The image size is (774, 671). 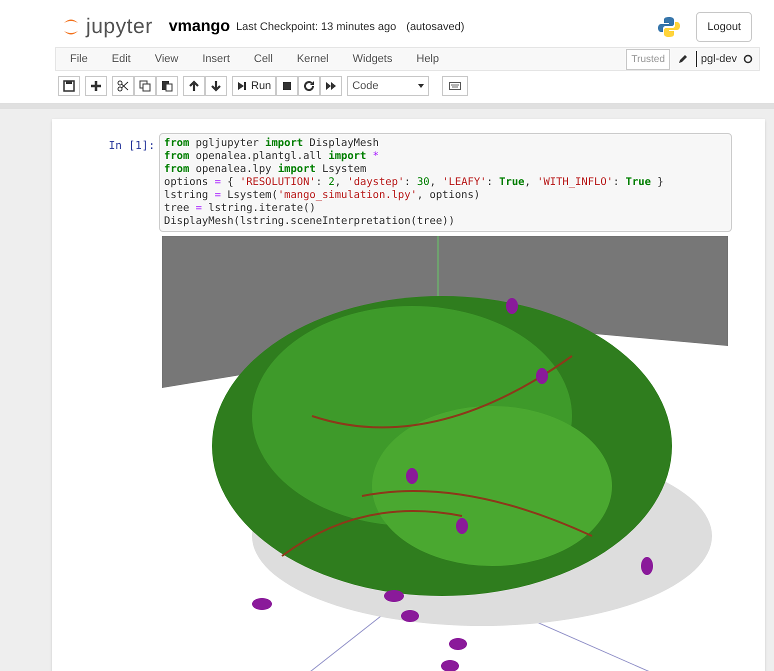 I want to click on scissors-icon, so click(x=123, y=86).